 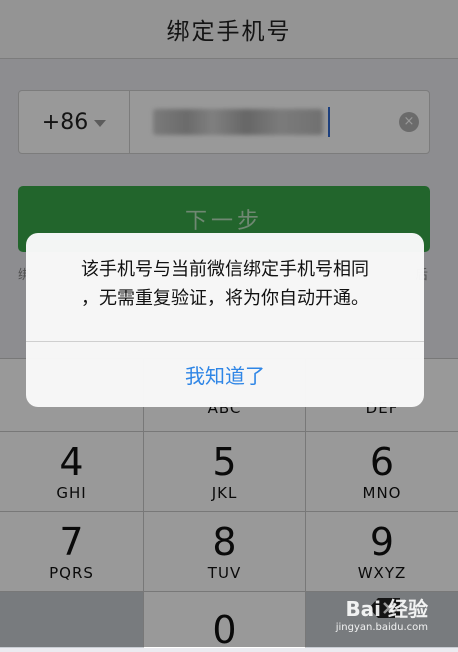 I want to click on watermark-brand: Bai 经验, so click(x=386, y=609).